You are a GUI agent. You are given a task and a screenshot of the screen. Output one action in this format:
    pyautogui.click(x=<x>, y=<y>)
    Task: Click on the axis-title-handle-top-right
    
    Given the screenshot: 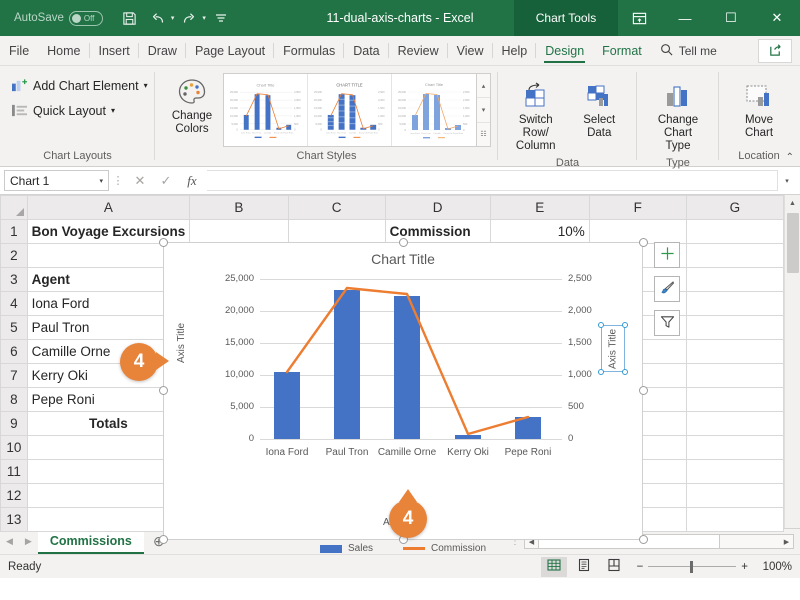 What is the action you would take?
    pyautogui.click(x=625, y=325)
    